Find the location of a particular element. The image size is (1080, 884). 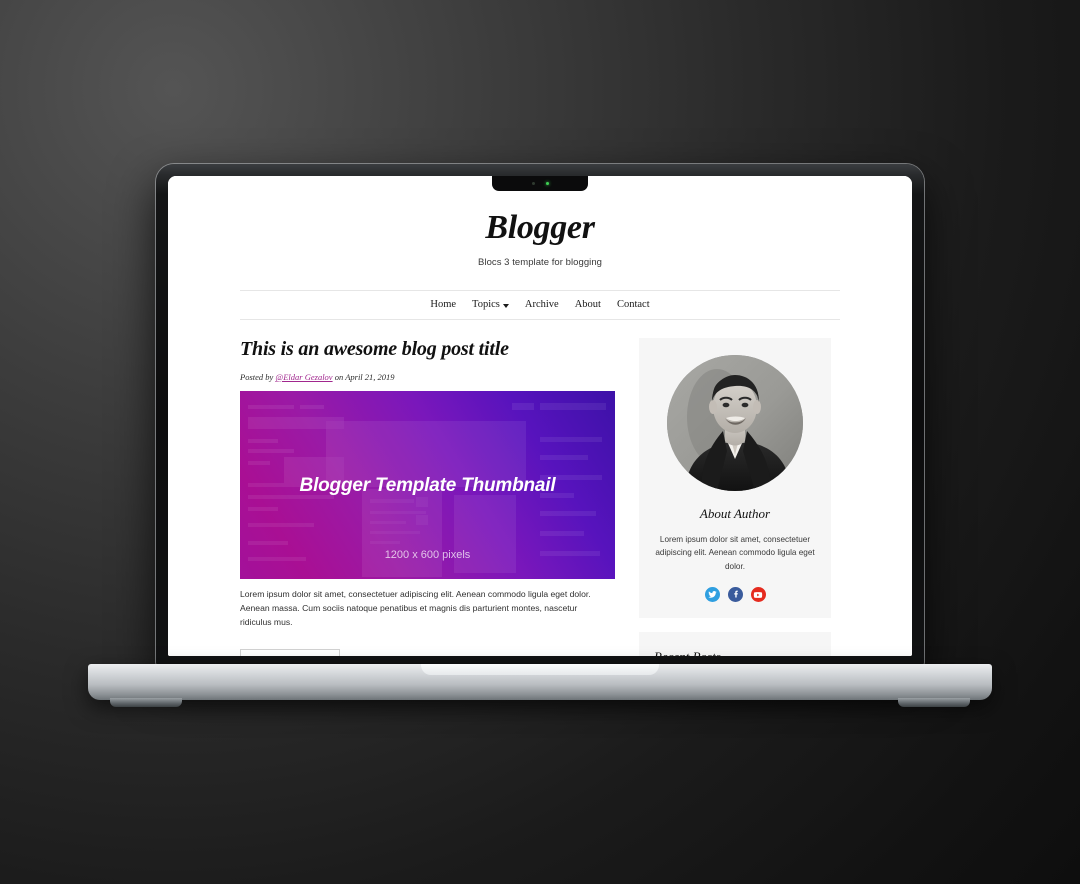

thumbnail-label: Blogger Template Thumbnail is located at coordinates (427, 485).